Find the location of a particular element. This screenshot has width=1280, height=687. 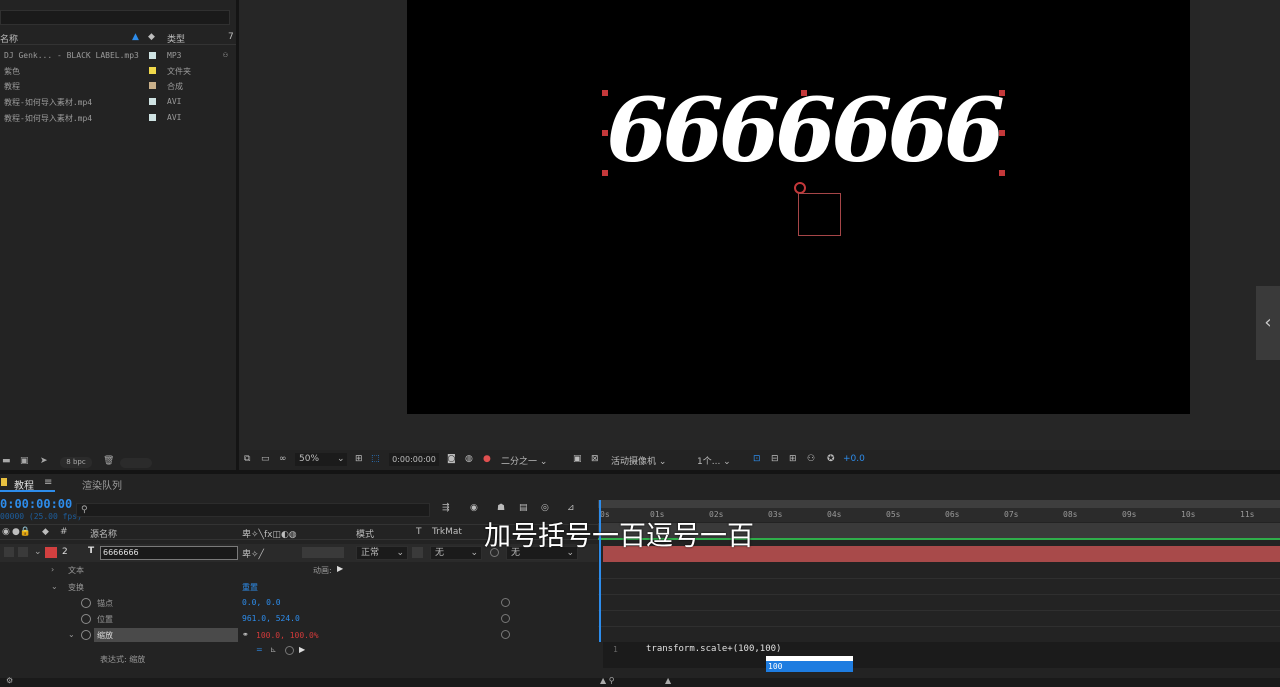

prop-scale-highlight is located at coordinates (166, 635).